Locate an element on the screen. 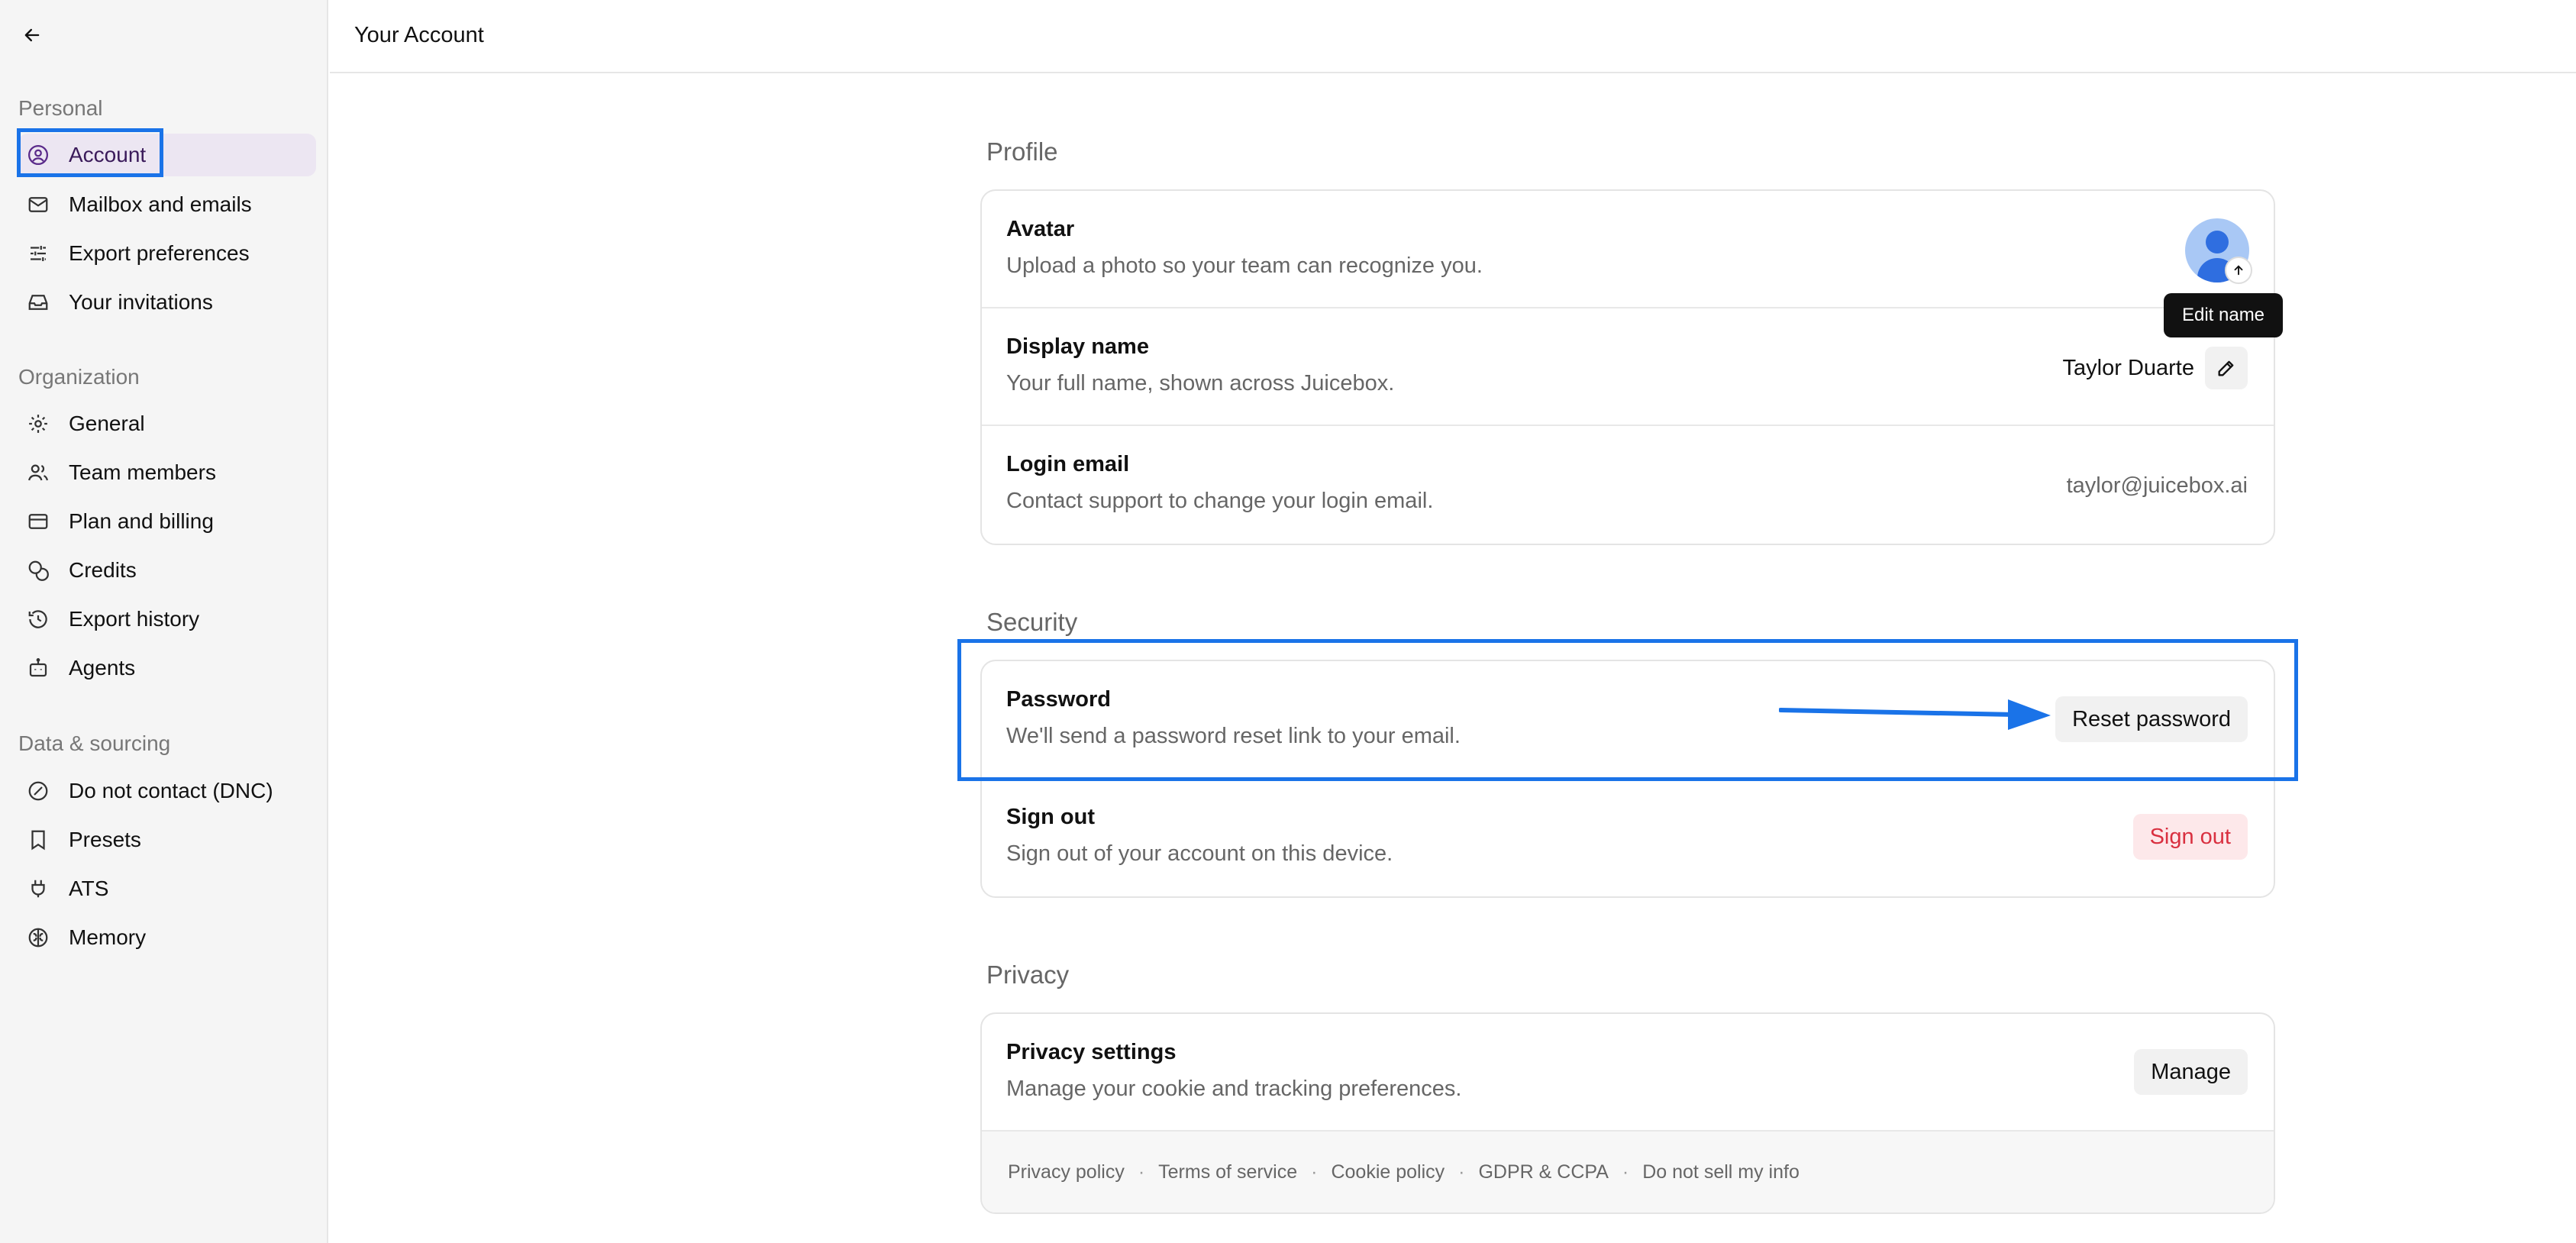 The image size is (2576, 1243). sidebar-item-label: Plan and billing is located at coordinates (141, 521).